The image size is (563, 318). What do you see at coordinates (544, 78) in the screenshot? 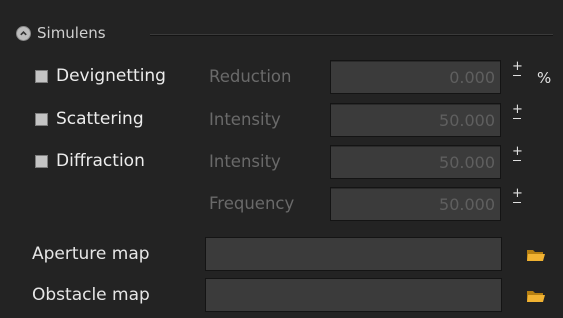
I see `reduction-unit: %` at bounding box center [544, 78].